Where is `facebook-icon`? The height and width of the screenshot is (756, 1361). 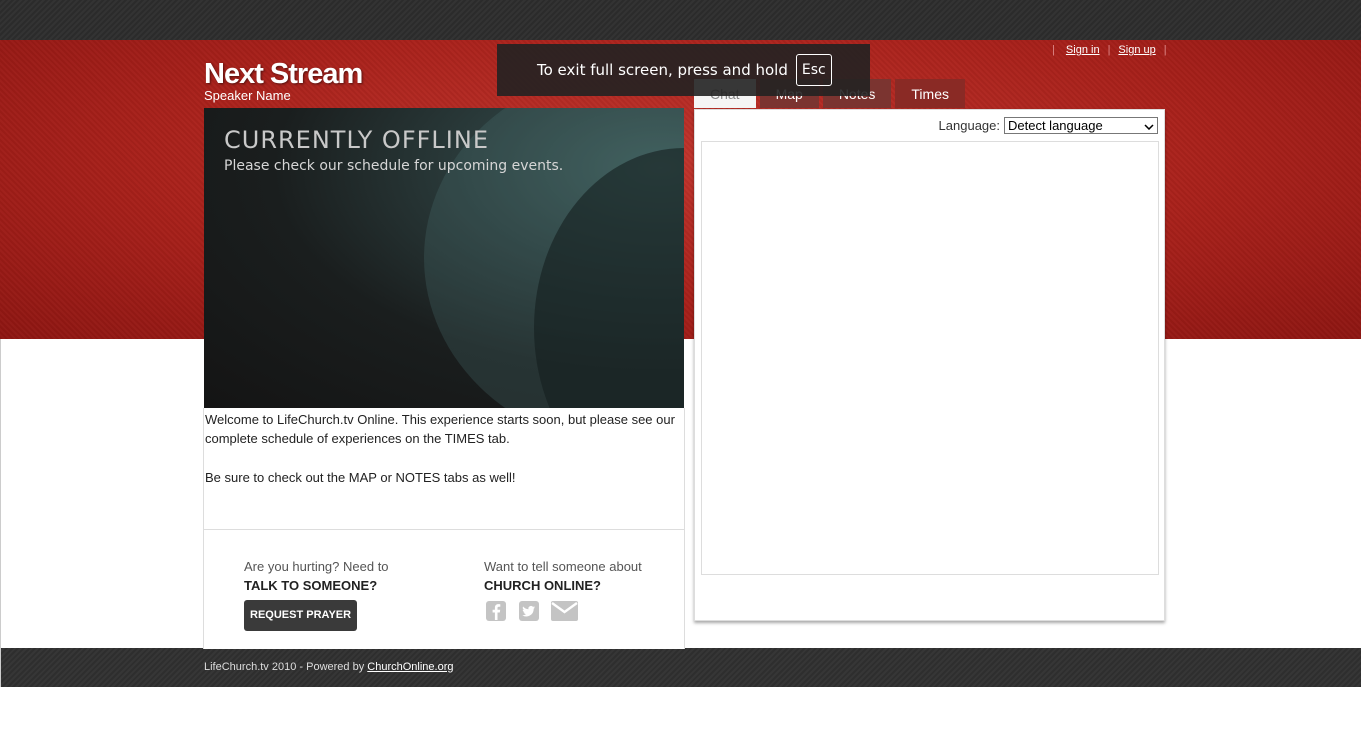
facebook-icon is located at coordinates (495, 611).